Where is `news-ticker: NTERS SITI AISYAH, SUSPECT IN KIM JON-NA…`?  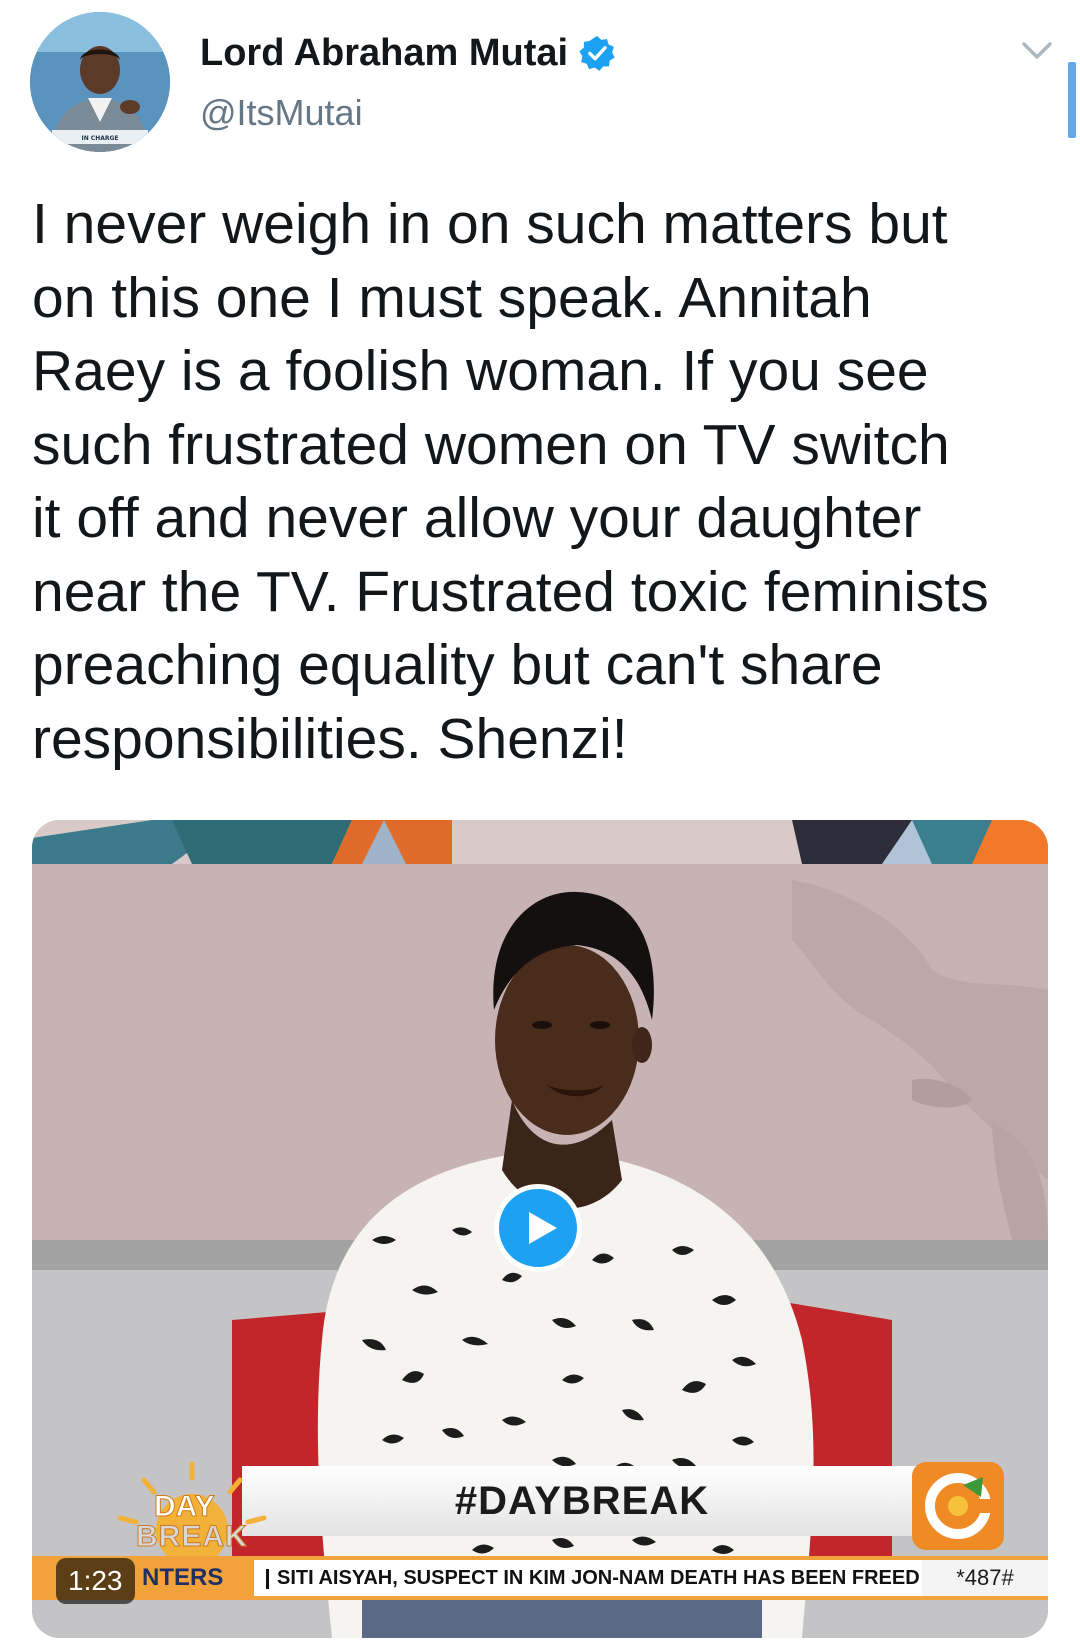 news-ticker: NTERS SITI AISYAH, SUSPECT IN KIM JON-NA… is located at coordinates (540, 1578).